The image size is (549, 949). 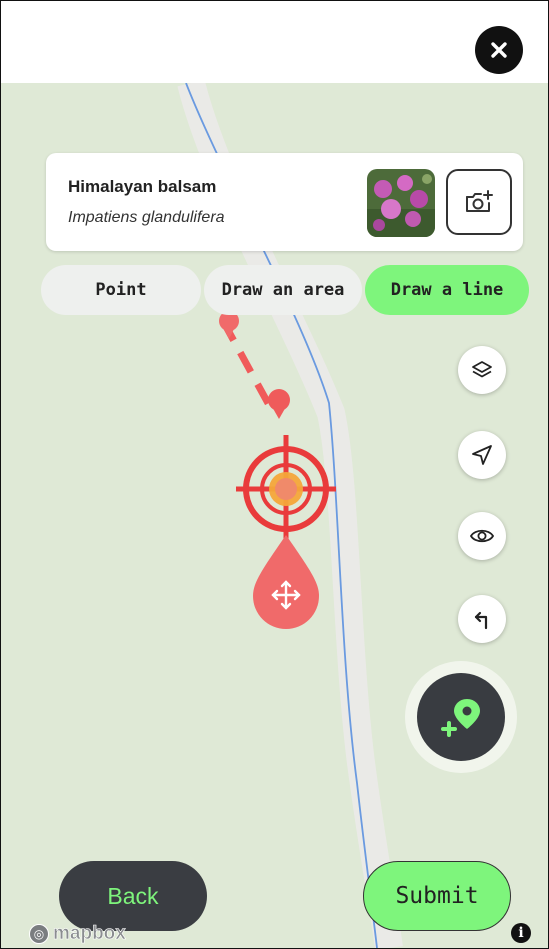 I want to click on top-bar, so click(x=274, y=42).